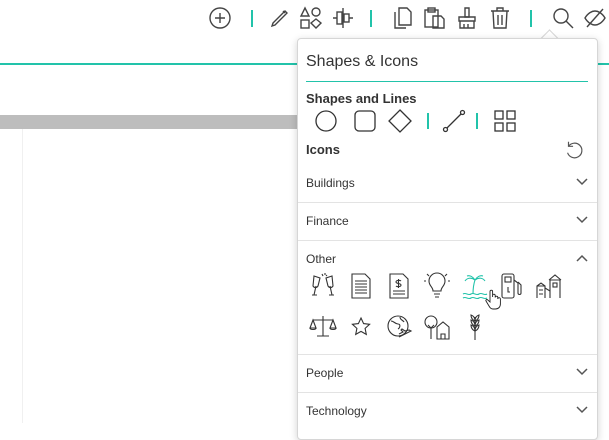  I want to click on star-icon, so click(361, 327).